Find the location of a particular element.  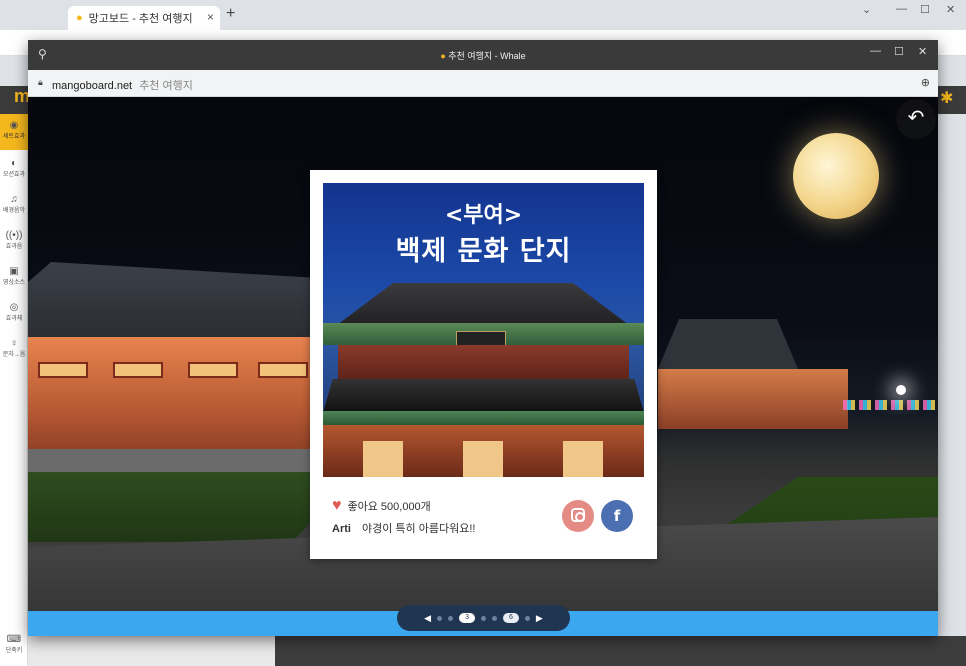

lawn is located at coordinates (193, 507).